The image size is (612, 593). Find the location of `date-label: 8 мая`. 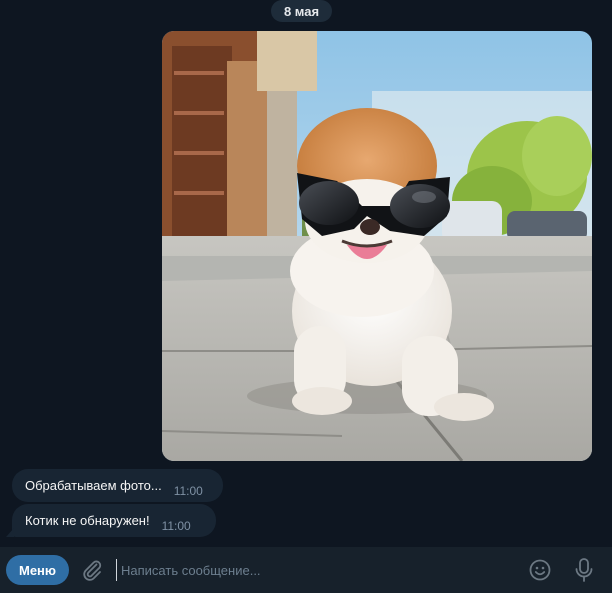

date-label: 8 мая is located at coordinates (301, 11).